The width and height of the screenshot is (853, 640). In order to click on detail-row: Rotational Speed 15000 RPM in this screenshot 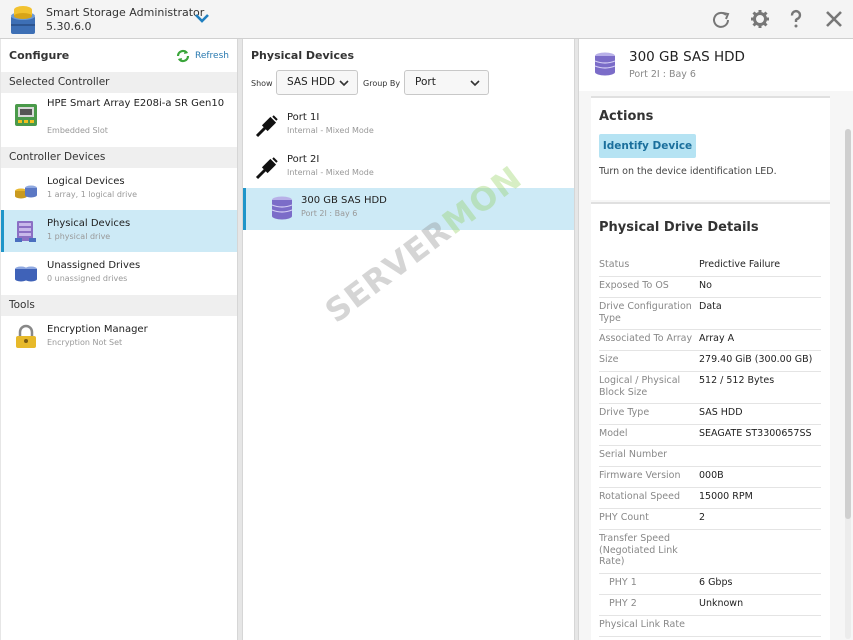, I will do `click(710, 498)`.